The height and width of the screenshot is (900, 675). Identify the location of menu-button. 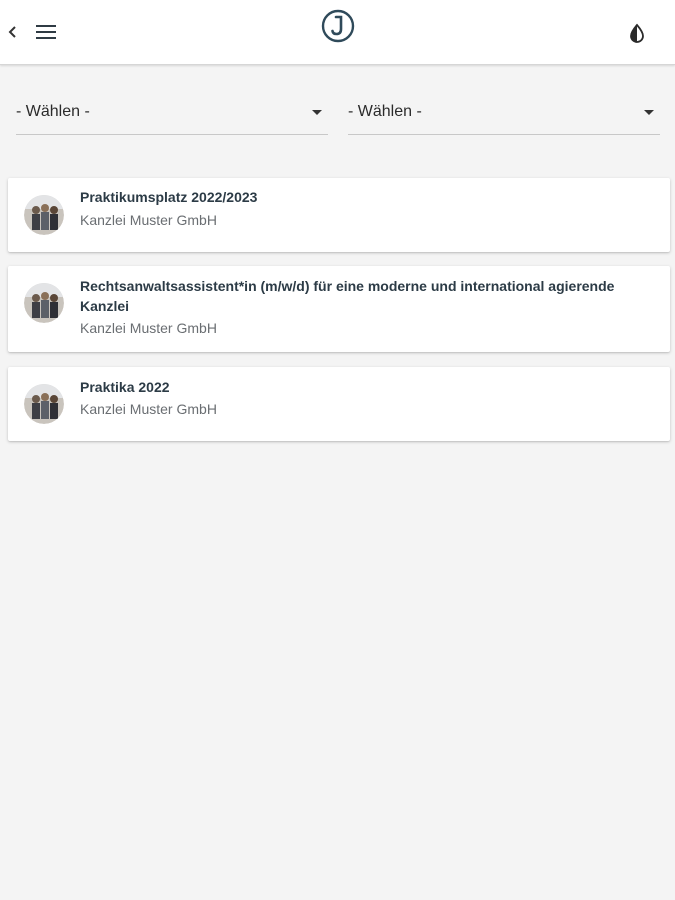
(46, 32).